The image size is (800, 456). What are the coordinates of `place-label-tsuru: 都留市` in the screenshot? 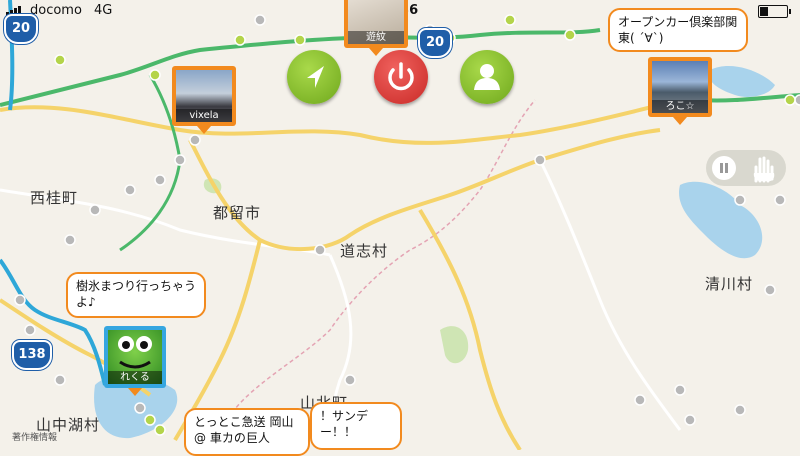 It's located at (237, 213).